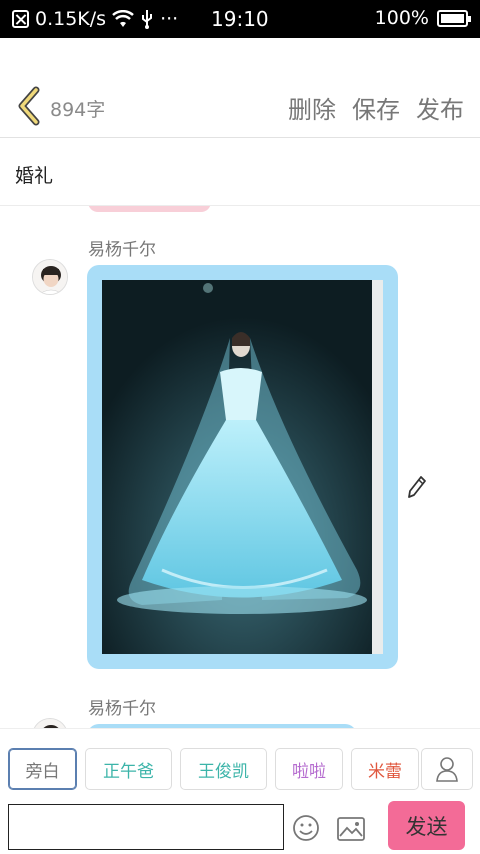  What do you see at coordinates (401, 18) in the screenshot?
I see `battery-level: 100%` at bounding box center [401, 18].